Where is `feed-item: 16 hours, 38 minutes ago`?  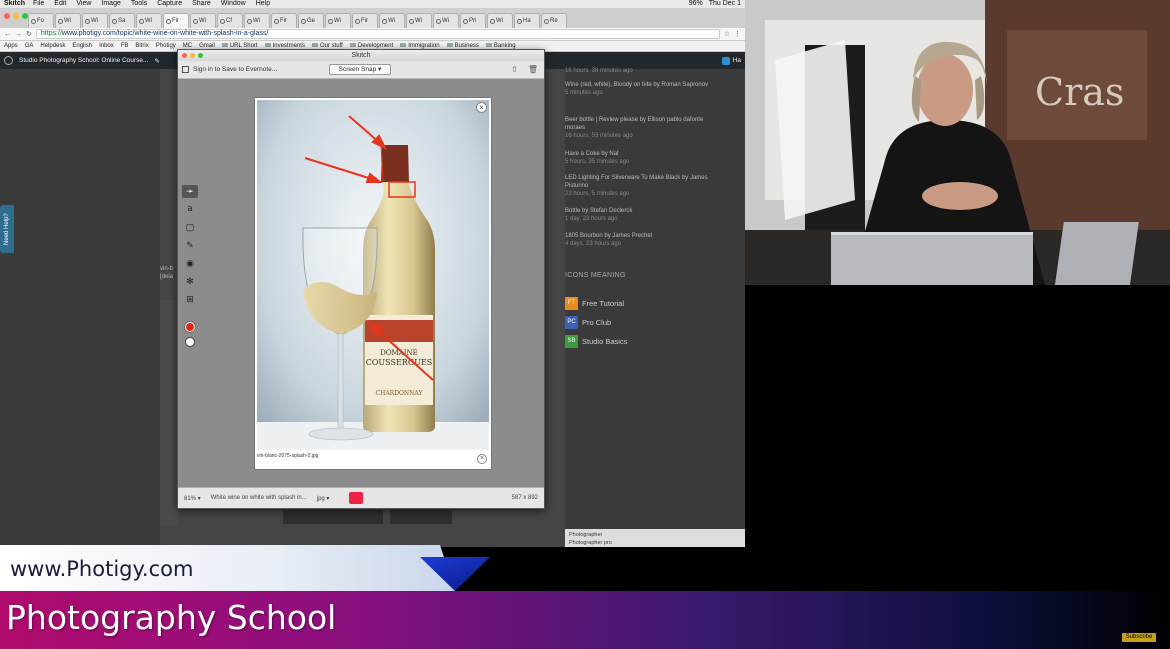 feed-item: 16 hours, 38 minutes ago is located at coordinates (640, 71).